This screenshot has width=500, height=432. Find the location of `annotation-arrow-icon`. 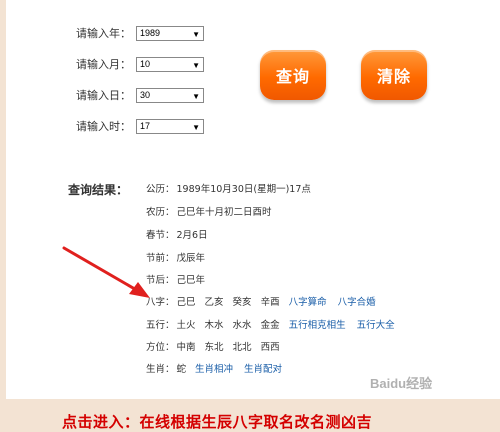

annotation-arrow-icon is located at coordinates (106, 272).